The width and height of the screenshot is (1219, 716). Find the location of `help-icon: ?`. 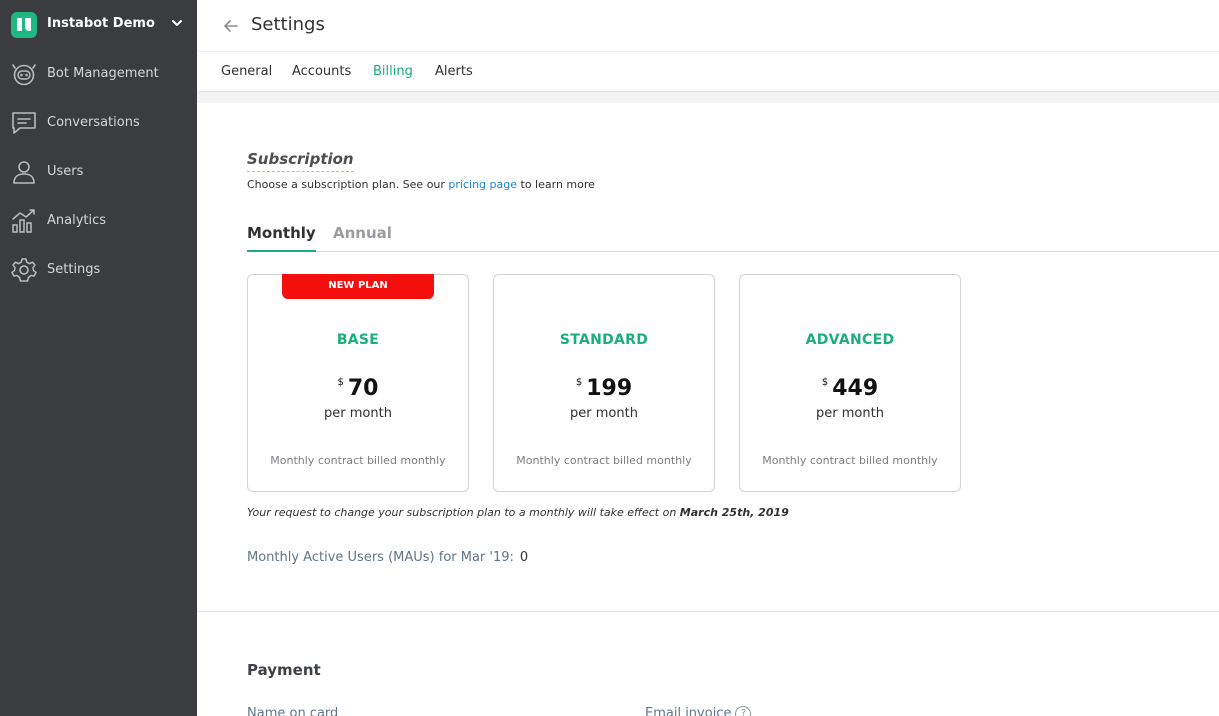

help-icon: ? is located at coordinates (743, 711).